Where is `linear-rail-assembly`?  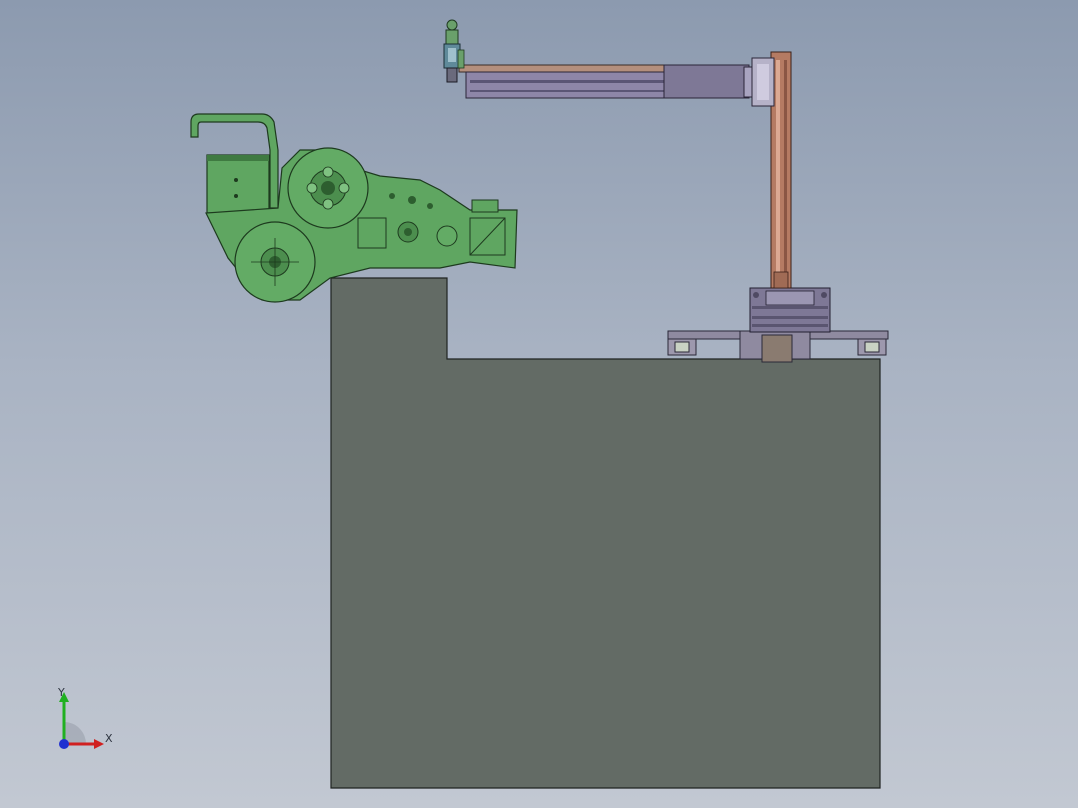
linear-rail-assembly is located at coordinates (778, 346).